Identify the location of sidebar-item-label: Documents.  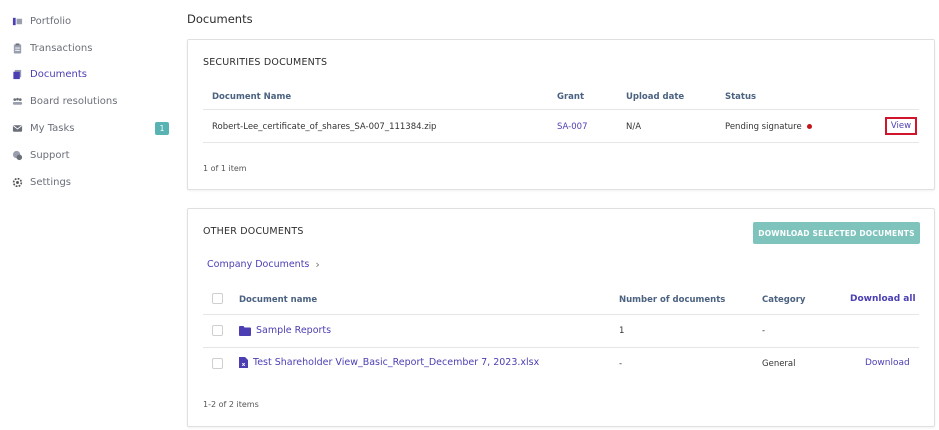
(59, 74).